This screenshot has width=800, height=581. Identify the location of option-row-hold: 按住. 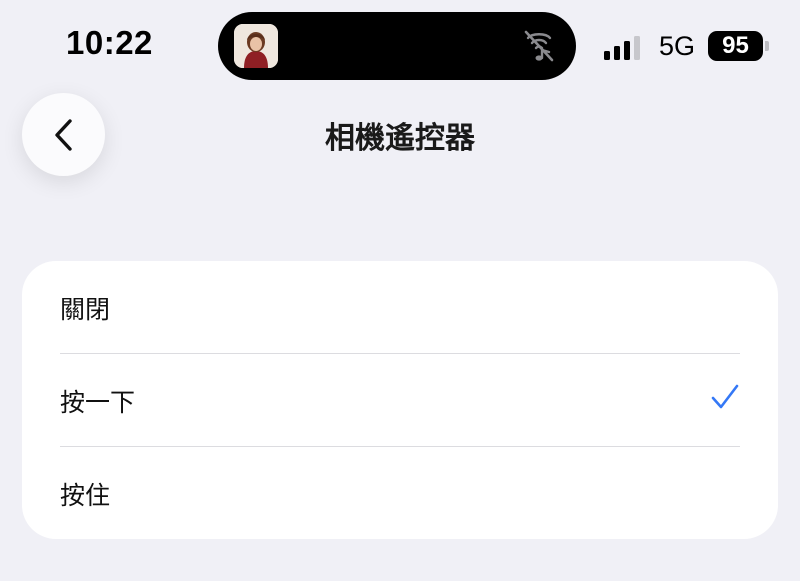
(400, 493).